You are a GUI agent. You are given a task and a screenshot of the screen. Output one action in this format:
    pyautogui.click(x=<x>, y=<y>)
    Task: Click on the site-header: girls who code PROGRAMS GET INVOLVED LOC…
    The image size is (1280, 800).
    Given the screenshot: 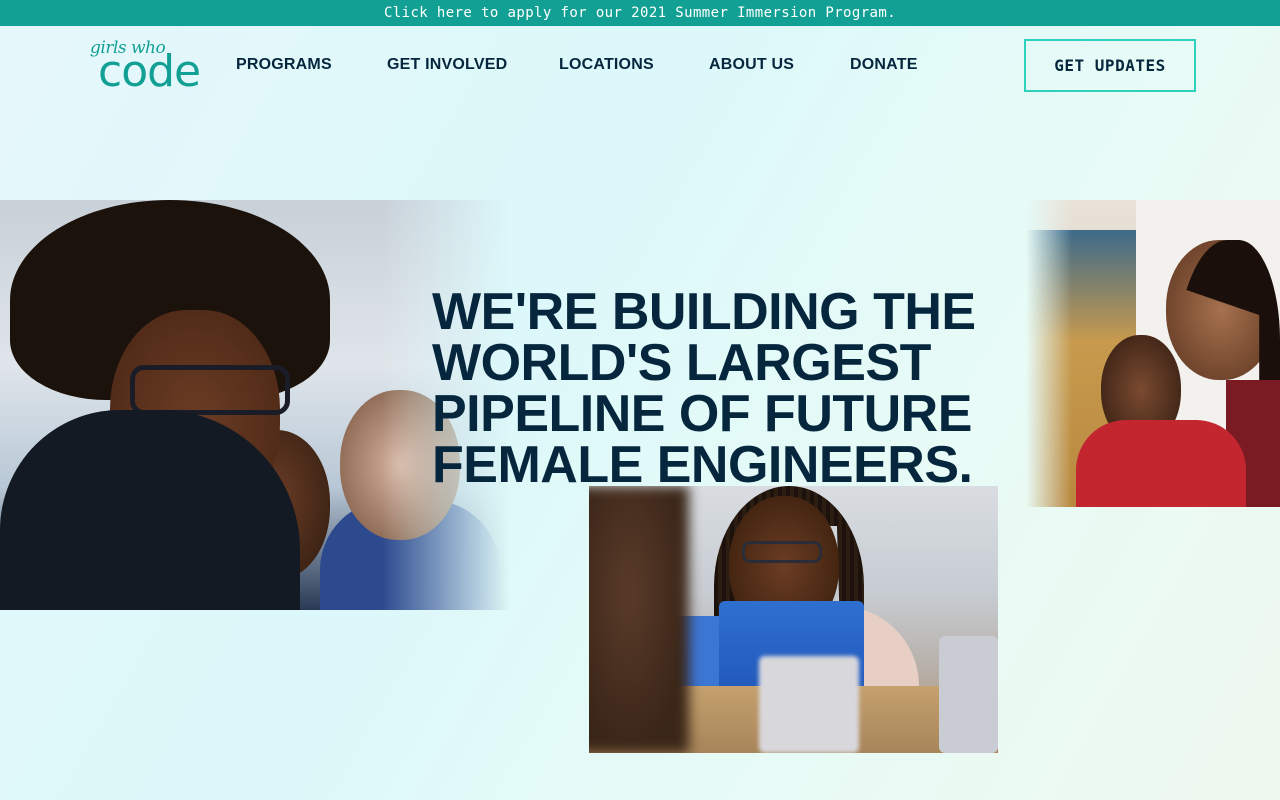 What is the action you would take?
    pyautogui.click(x=640, y=66)
    